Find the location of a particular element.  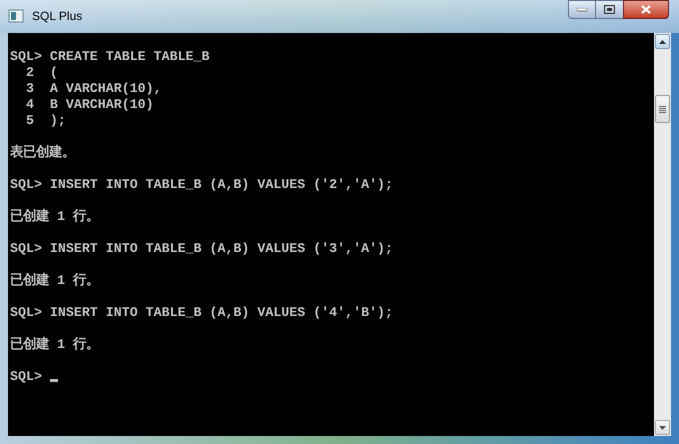

scrollbar-thumb is located at coordinates (662, 109).